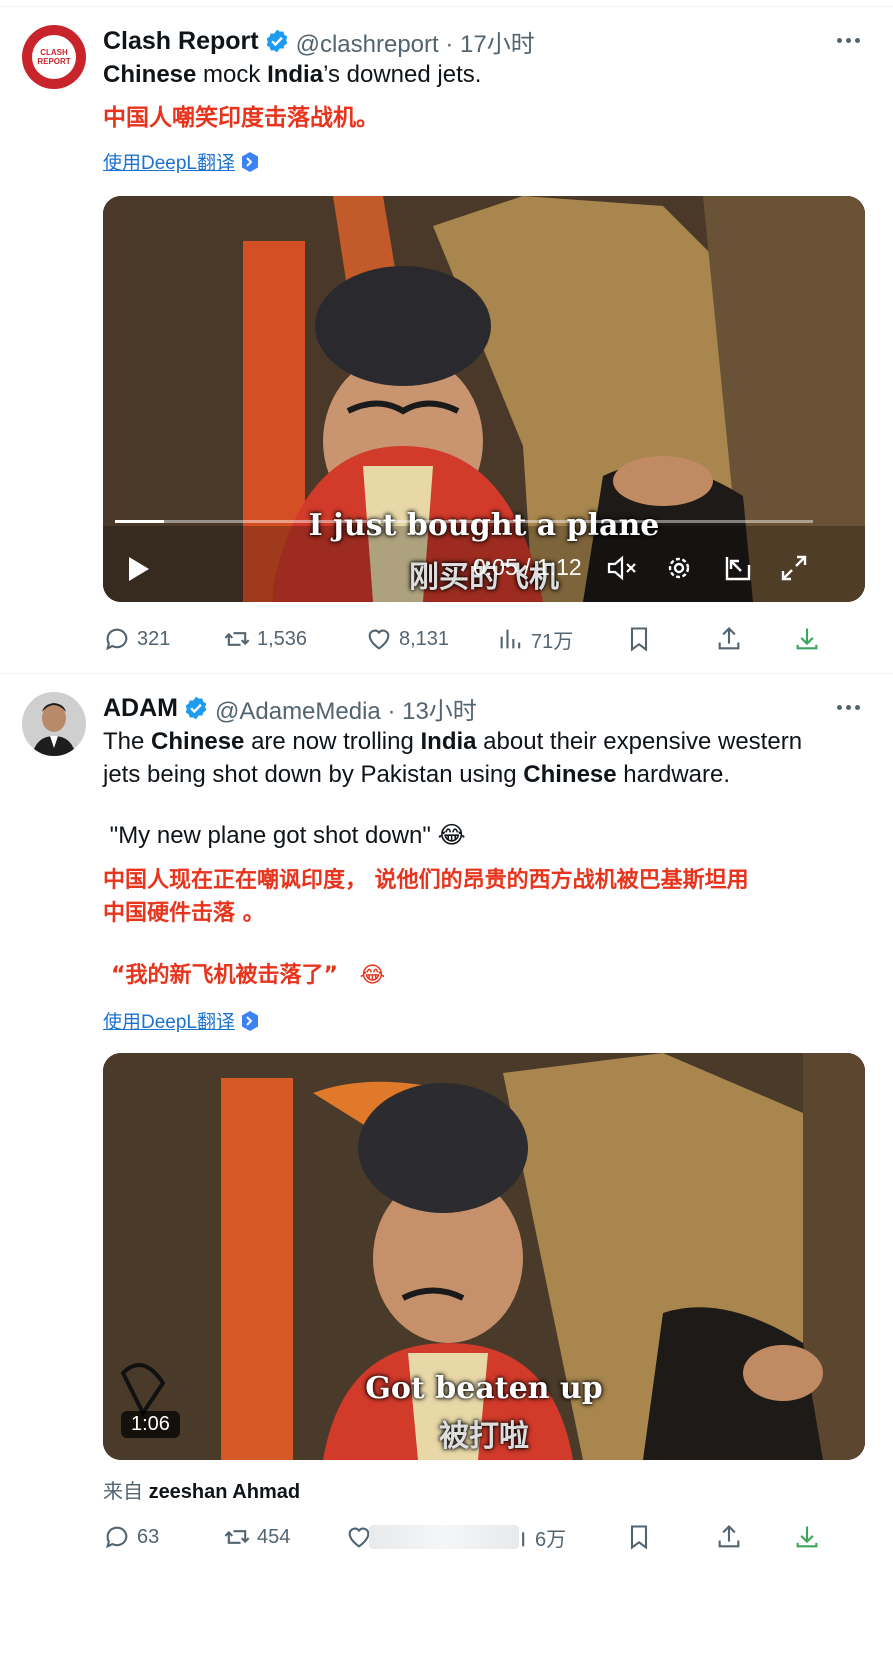 This screenshot has height=1654, width=893. What do you see at coordinates (224, 975) in the screenshot?
I see `translation-quote-text: “我的新飞机被击落了”` at bounding box center [224, 975].